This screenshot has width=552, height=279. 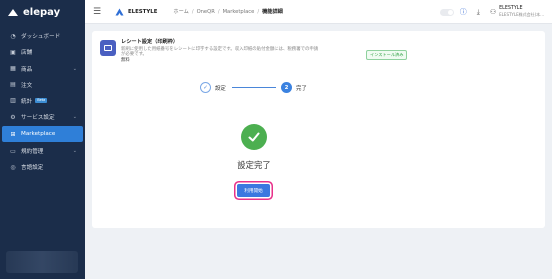 What do you see at coordinates (13, 52) in the screenshot?
I see `store-icon: ▣` at bounding box center [13, 52].